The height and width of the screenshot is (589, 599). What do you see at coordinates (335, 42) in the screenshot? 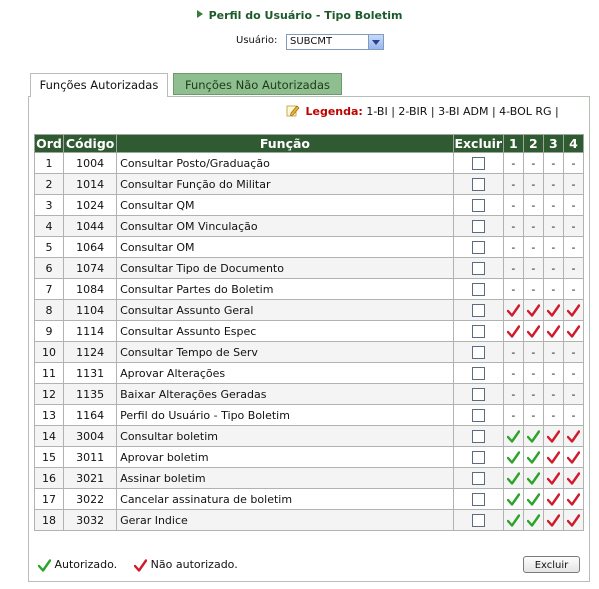
I see `usuario-select: SUBCMT` at bounding box center [335, 42].